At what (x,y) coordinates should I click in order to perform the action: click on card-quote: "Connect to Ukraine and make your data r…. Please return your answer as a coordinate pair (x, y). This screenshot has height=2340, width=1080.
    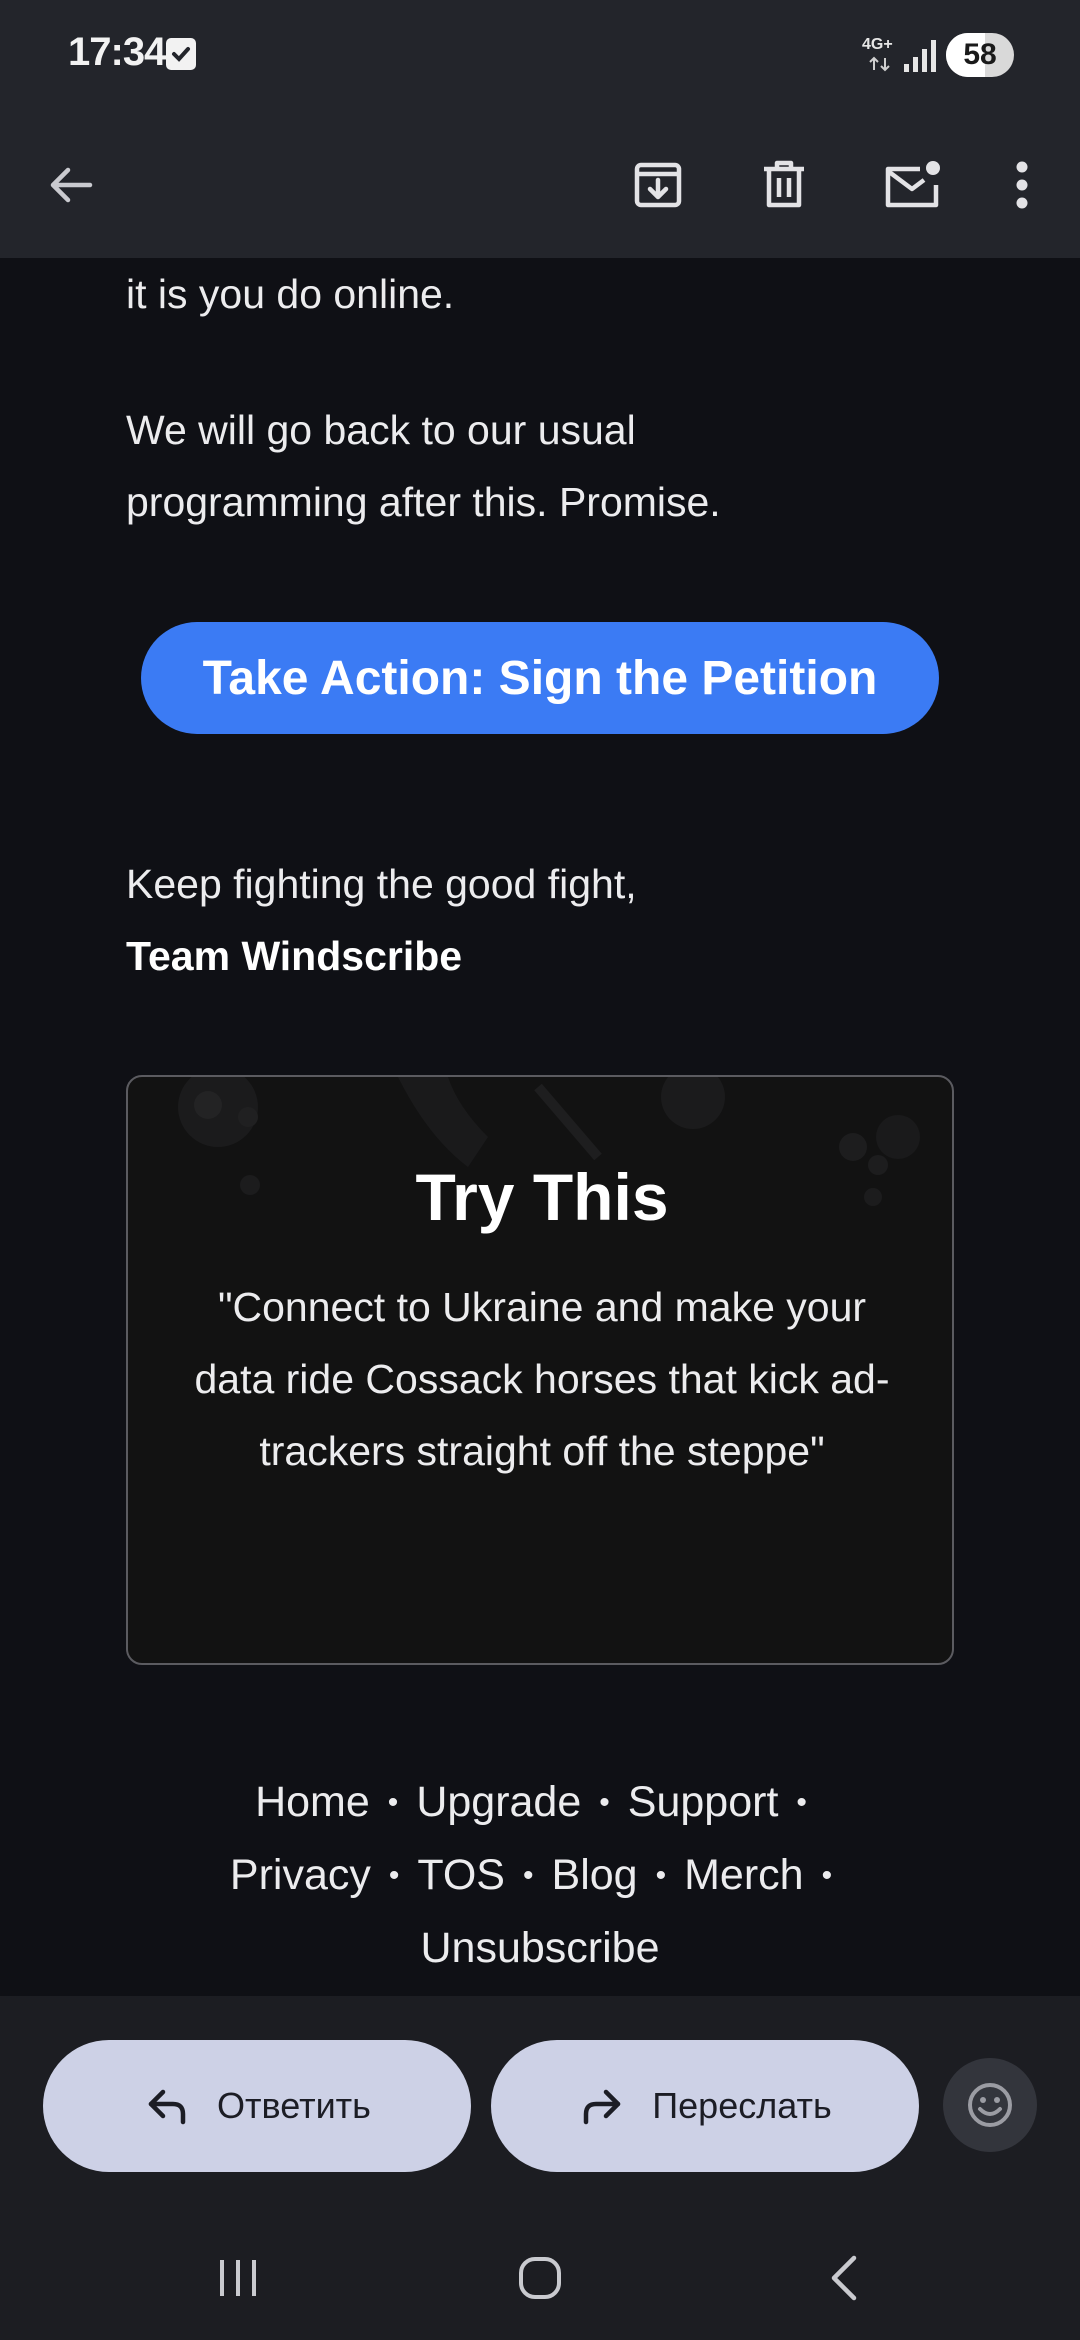
    Looking at the image, I should click on (542, 1379).